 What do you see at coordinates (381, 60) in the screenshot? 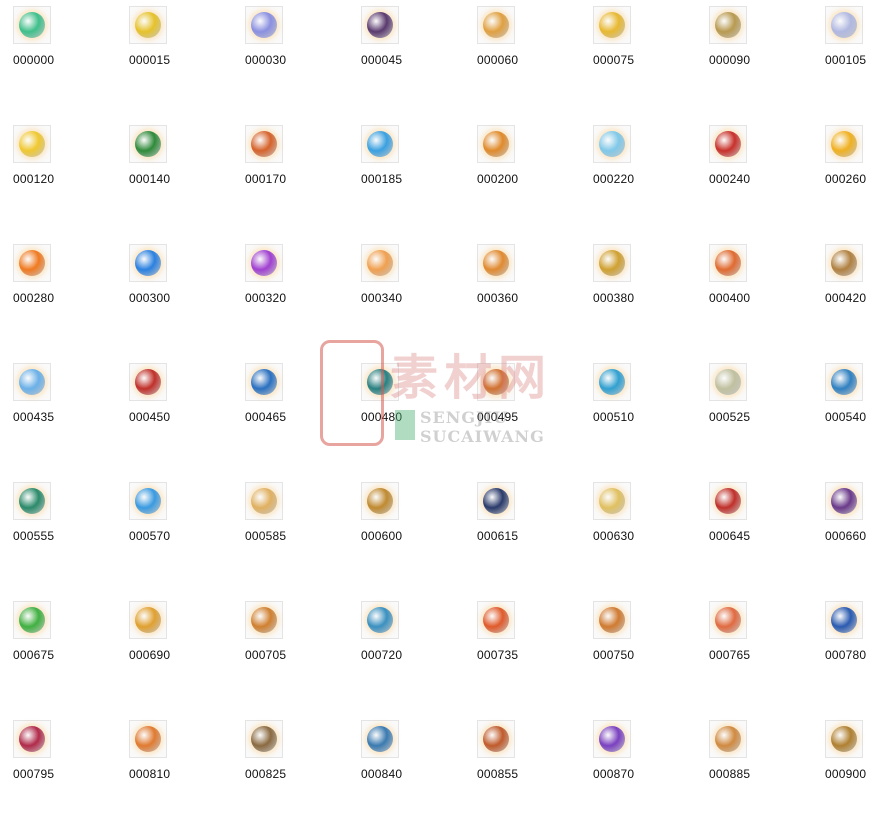
I see `file-name: 000045` at bounding box center [381, 60].